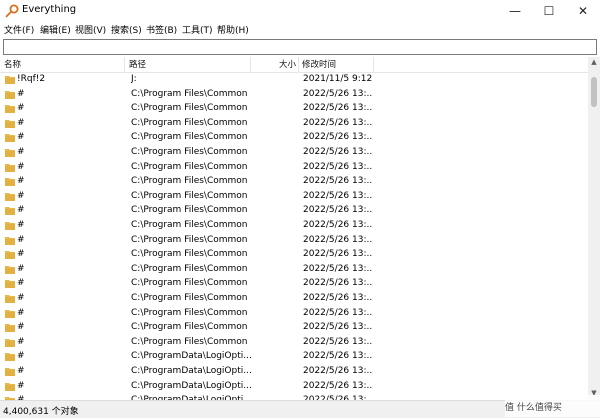  Describe the element at coordinates (31, 79) in the screenshot. I see `cell-name: !Rqf!2` at that location.